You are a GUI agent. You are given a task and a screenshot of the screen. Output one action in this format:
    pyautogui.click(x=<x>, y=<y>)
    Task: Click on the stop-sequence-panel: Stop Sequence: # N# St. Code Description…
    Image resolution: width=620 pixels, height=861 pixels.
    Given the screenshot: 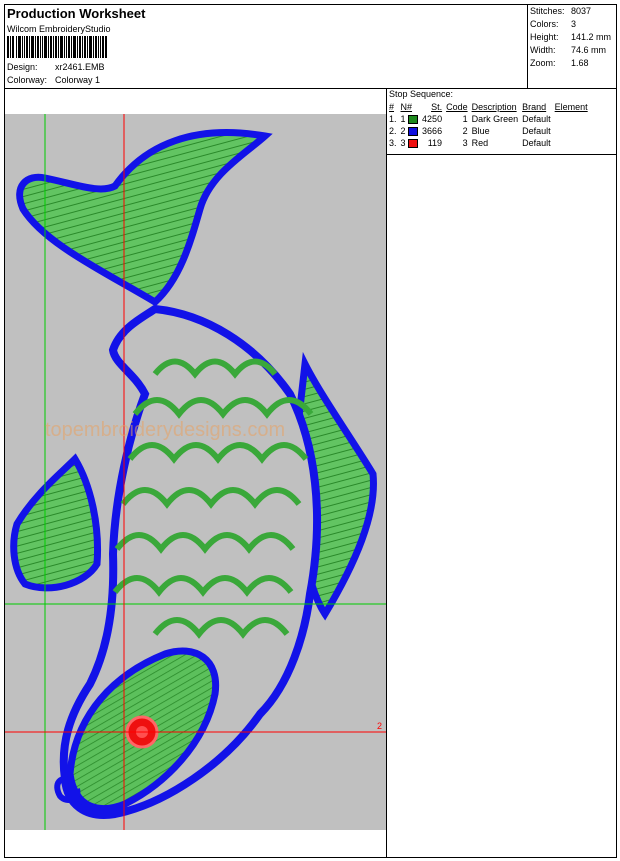 What is the action you would take?
    pyautogui.click(x=501, y=121)
    